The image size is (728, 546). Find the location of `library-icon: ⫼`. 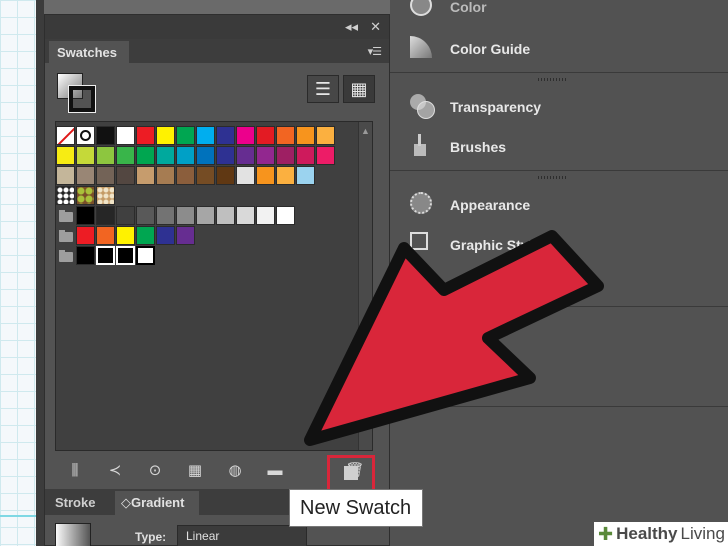

library-icon: ⫼ is located at coordinates (75, 470).